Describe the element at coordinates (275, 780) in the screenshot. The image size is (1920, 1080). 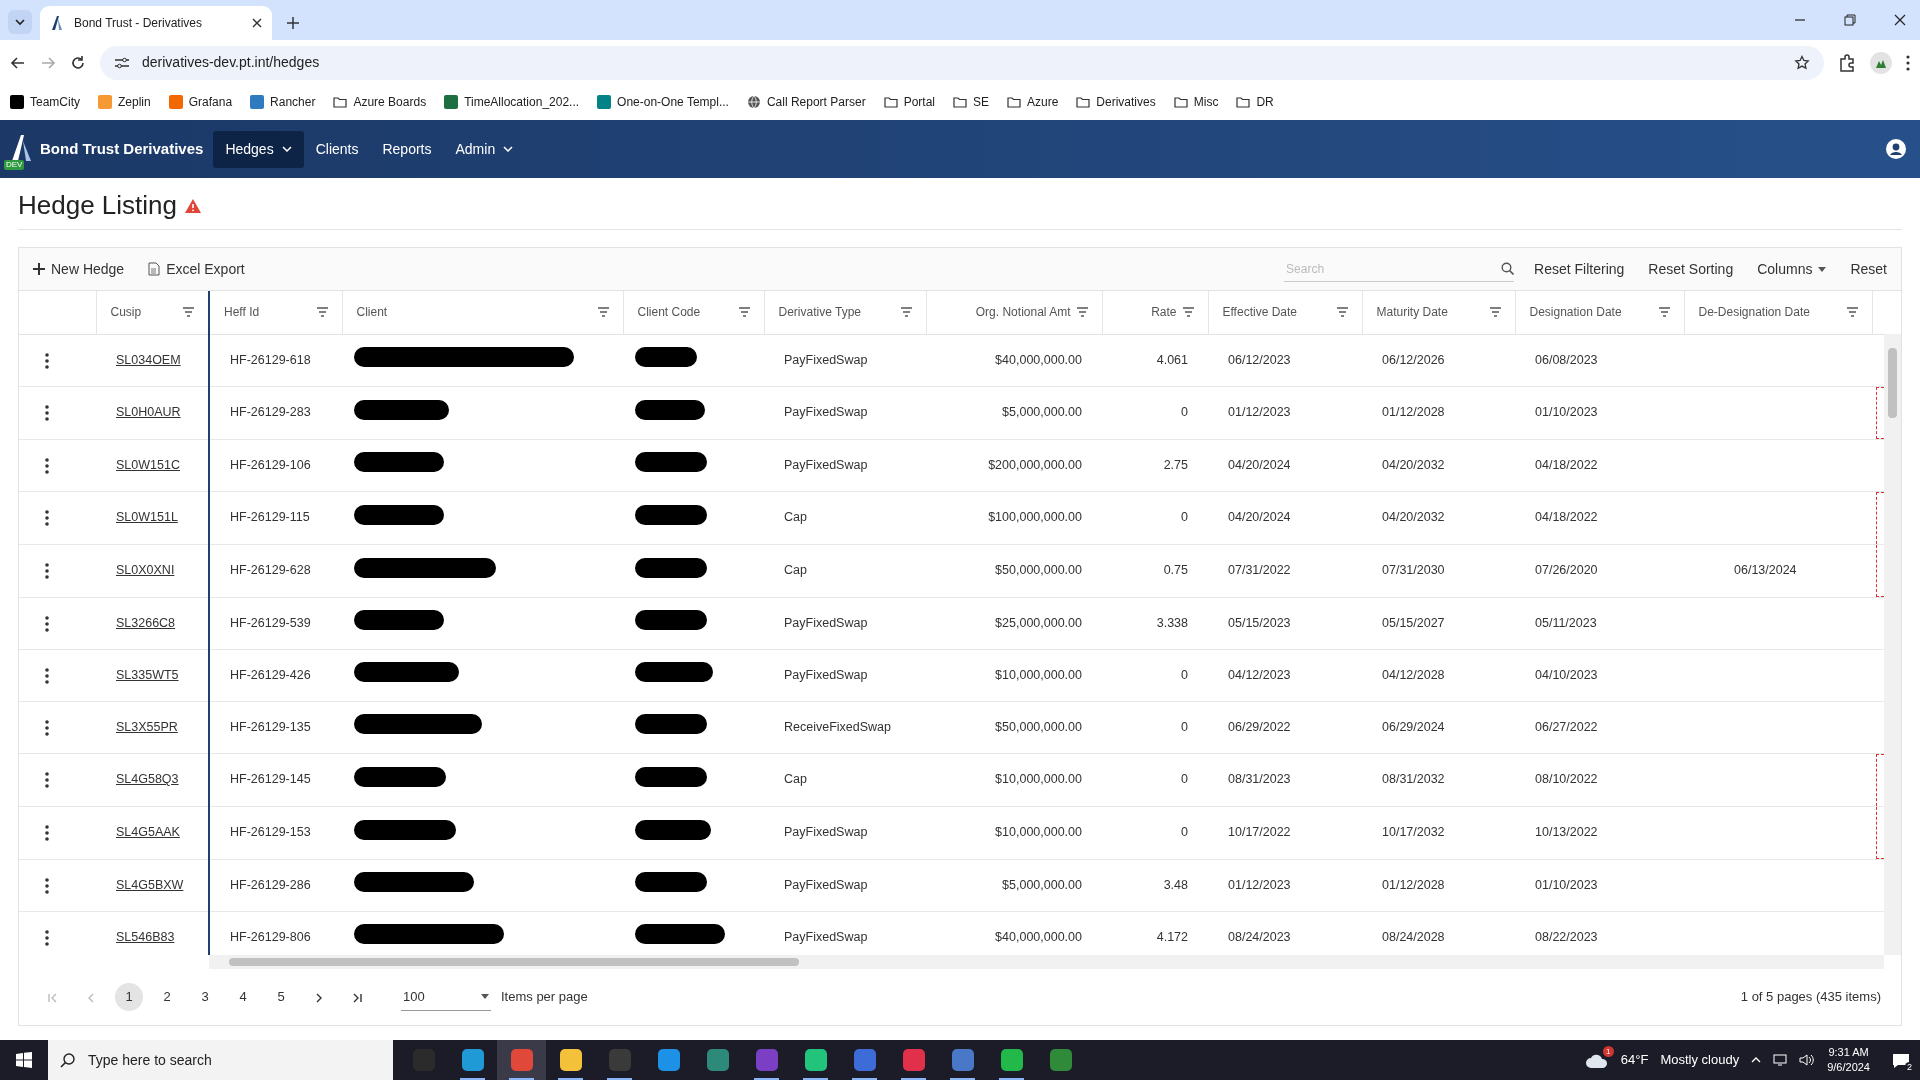
I see `table-cell: HF-26129-145` at that location.